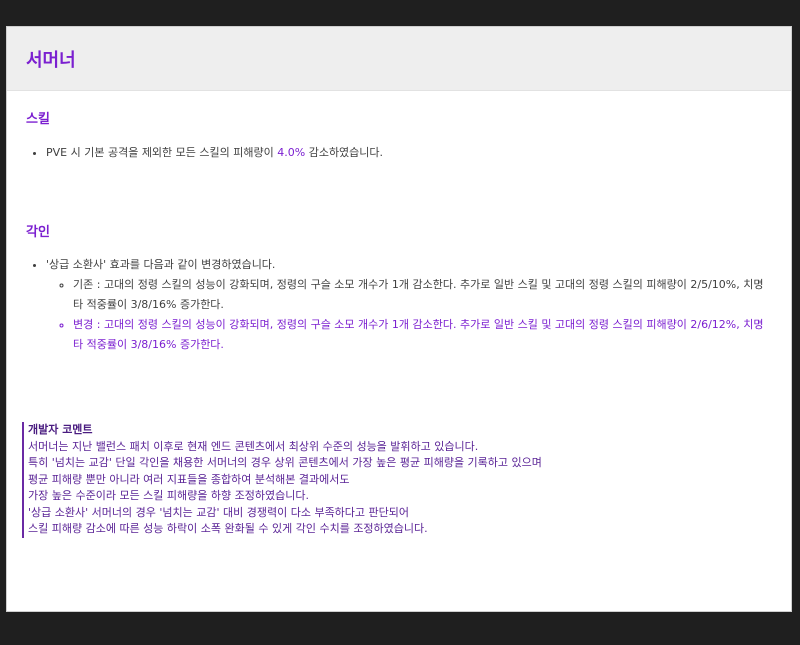 This screenshot has width=800, height=645. What do you see at coordinates (291, 152) in the screenshot?
I see `skill-item-highlight-value: 4.0%` at bounding box center [291, 152].